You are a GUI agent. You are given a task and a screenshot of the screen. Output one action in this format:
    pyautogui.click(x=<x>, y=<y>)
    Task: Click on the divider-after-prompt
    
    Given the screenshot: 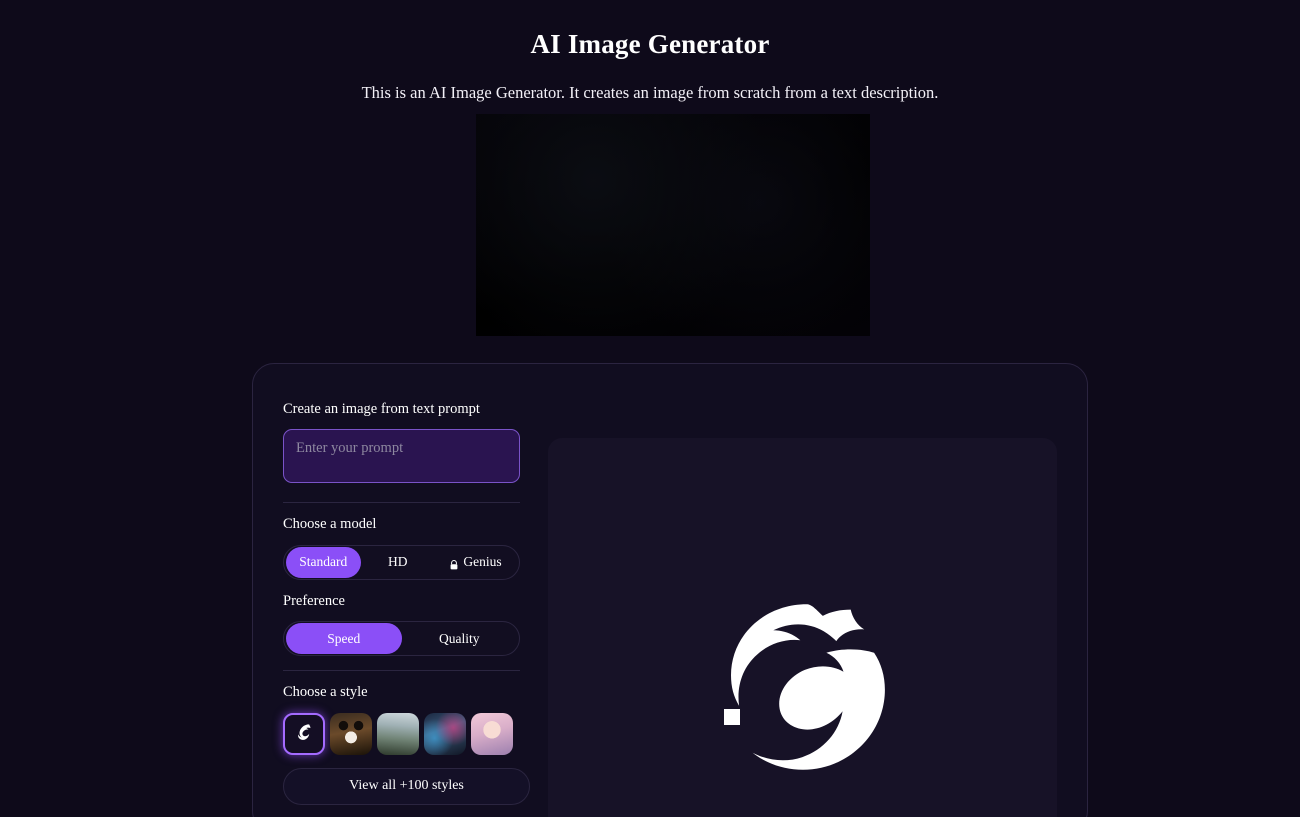 What is the action you would take?
    pyautogui.click(x=401, y=503)
    